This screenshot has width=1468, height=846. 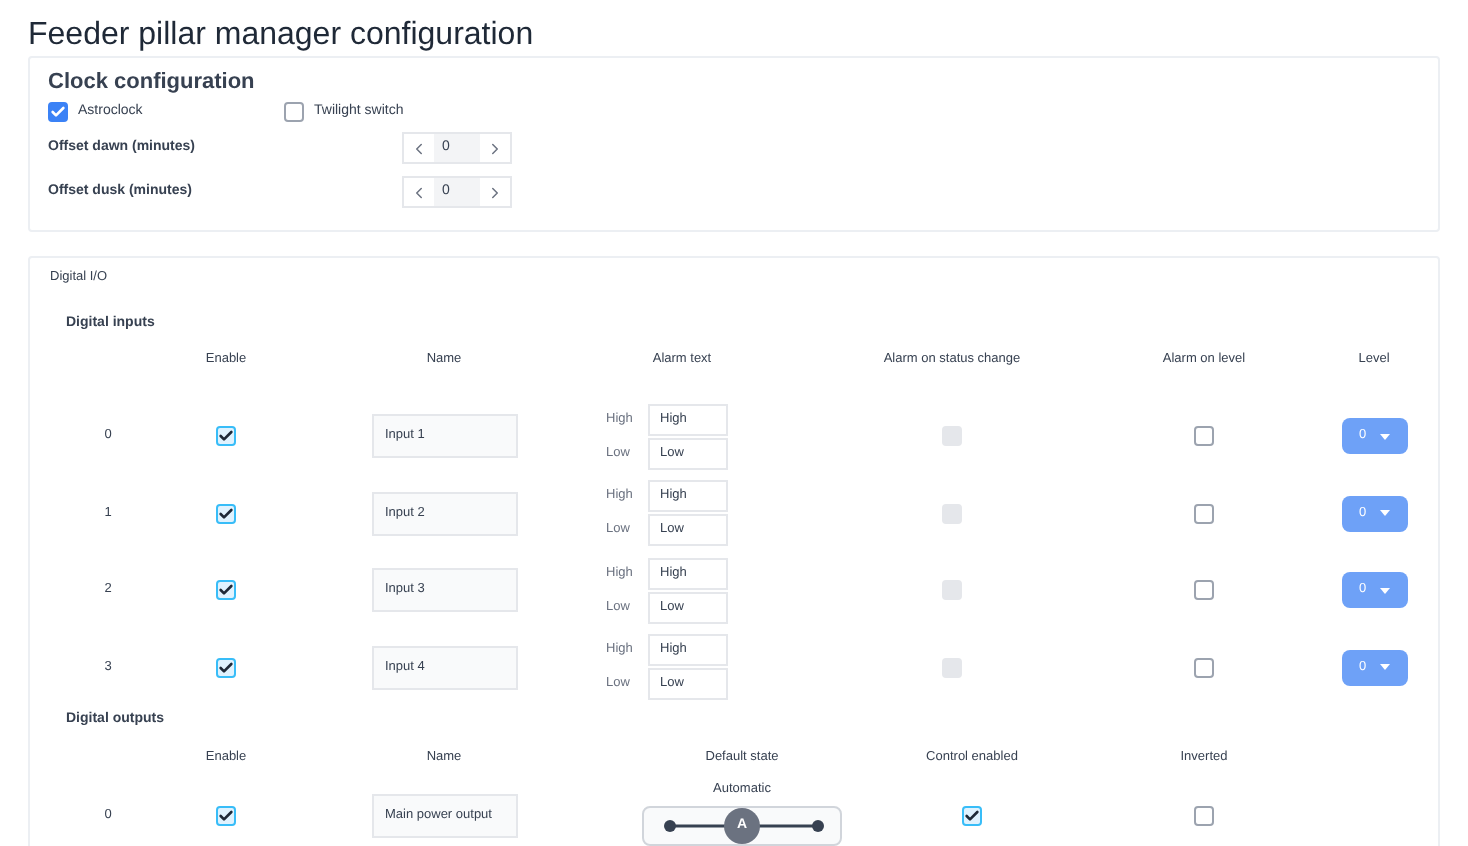 What do you see at coordinates (282, 36) in the screenshot?
I see `page-title: Feeder pillar manager configuration` at bounding box center [282, 36].